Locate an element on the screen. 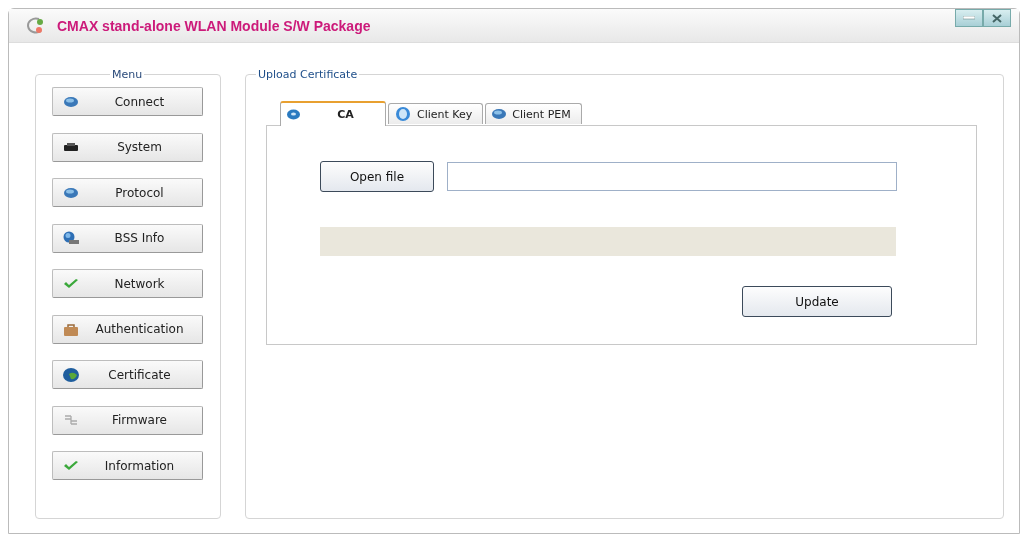 Image resolution: width=1026 pixels, height=536 pixels. menu-button: Certificate is located at coordinates (127, 374).